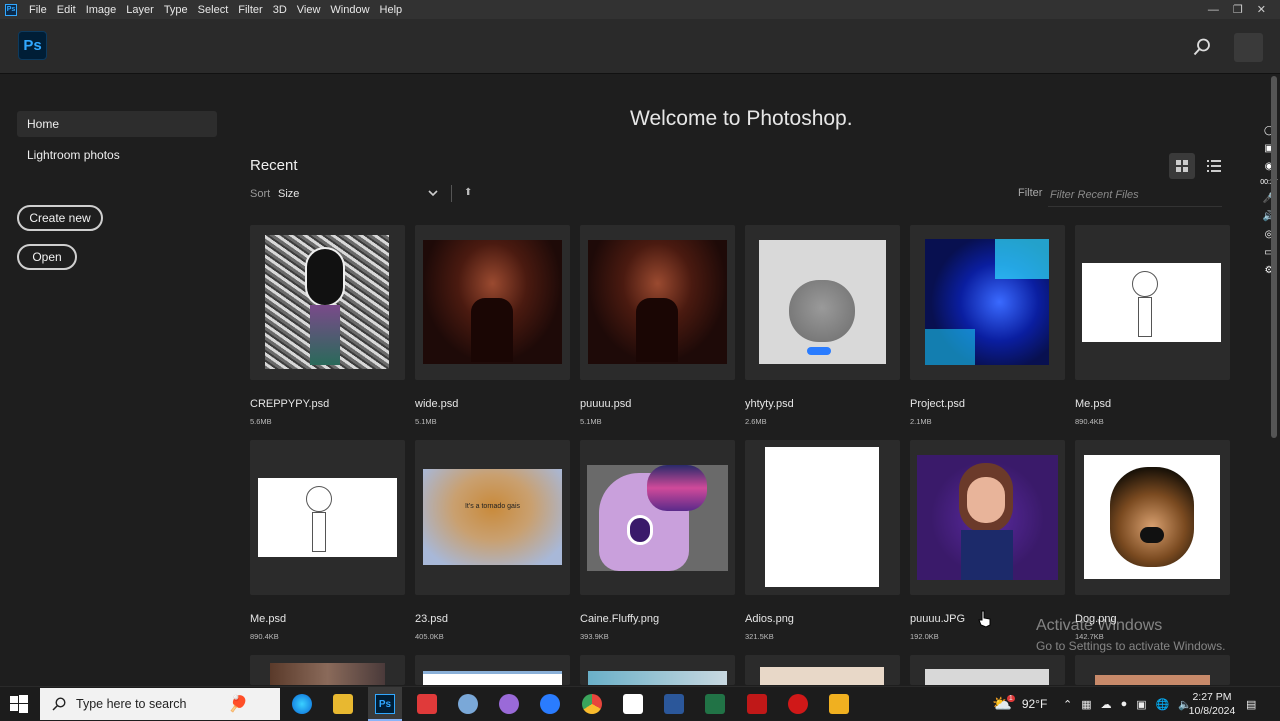 Image resolution: width=1280 pixels, height=721 pixels. What do you see at coordinates (1086, 704) in the screenshot?
I see `meet-now-icon: ▦` at bounding box center [1086, 704].